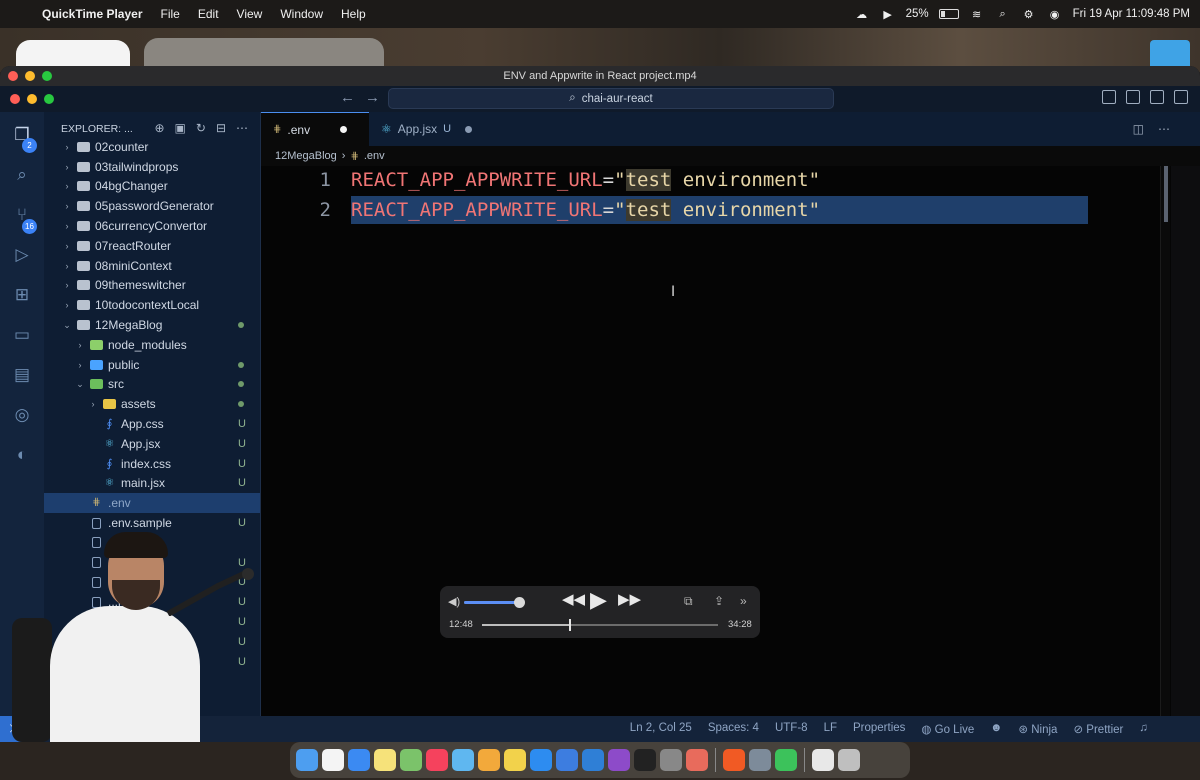 The height and width of the screenshot is (780, 1200). What do you see at coordinates (22, 254) in the screenshot?
I see `run-debug-icon: ▷` at bounding box center [22, 254].